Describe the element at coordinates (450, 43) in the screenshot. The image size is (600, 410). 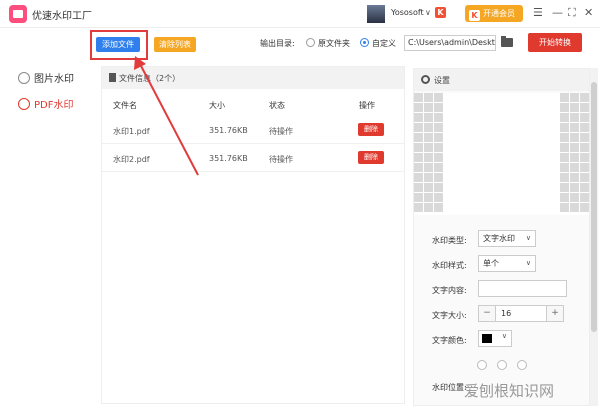
I see `output-path-input: C:\Users\admin\Deskto` at that location.